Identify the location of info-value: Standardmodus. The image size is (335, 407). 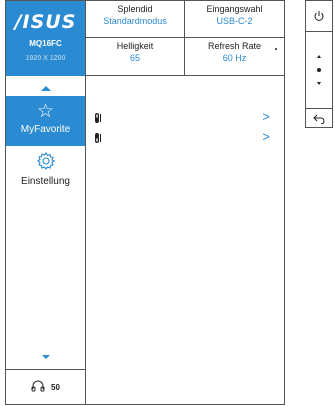
(135, 21).